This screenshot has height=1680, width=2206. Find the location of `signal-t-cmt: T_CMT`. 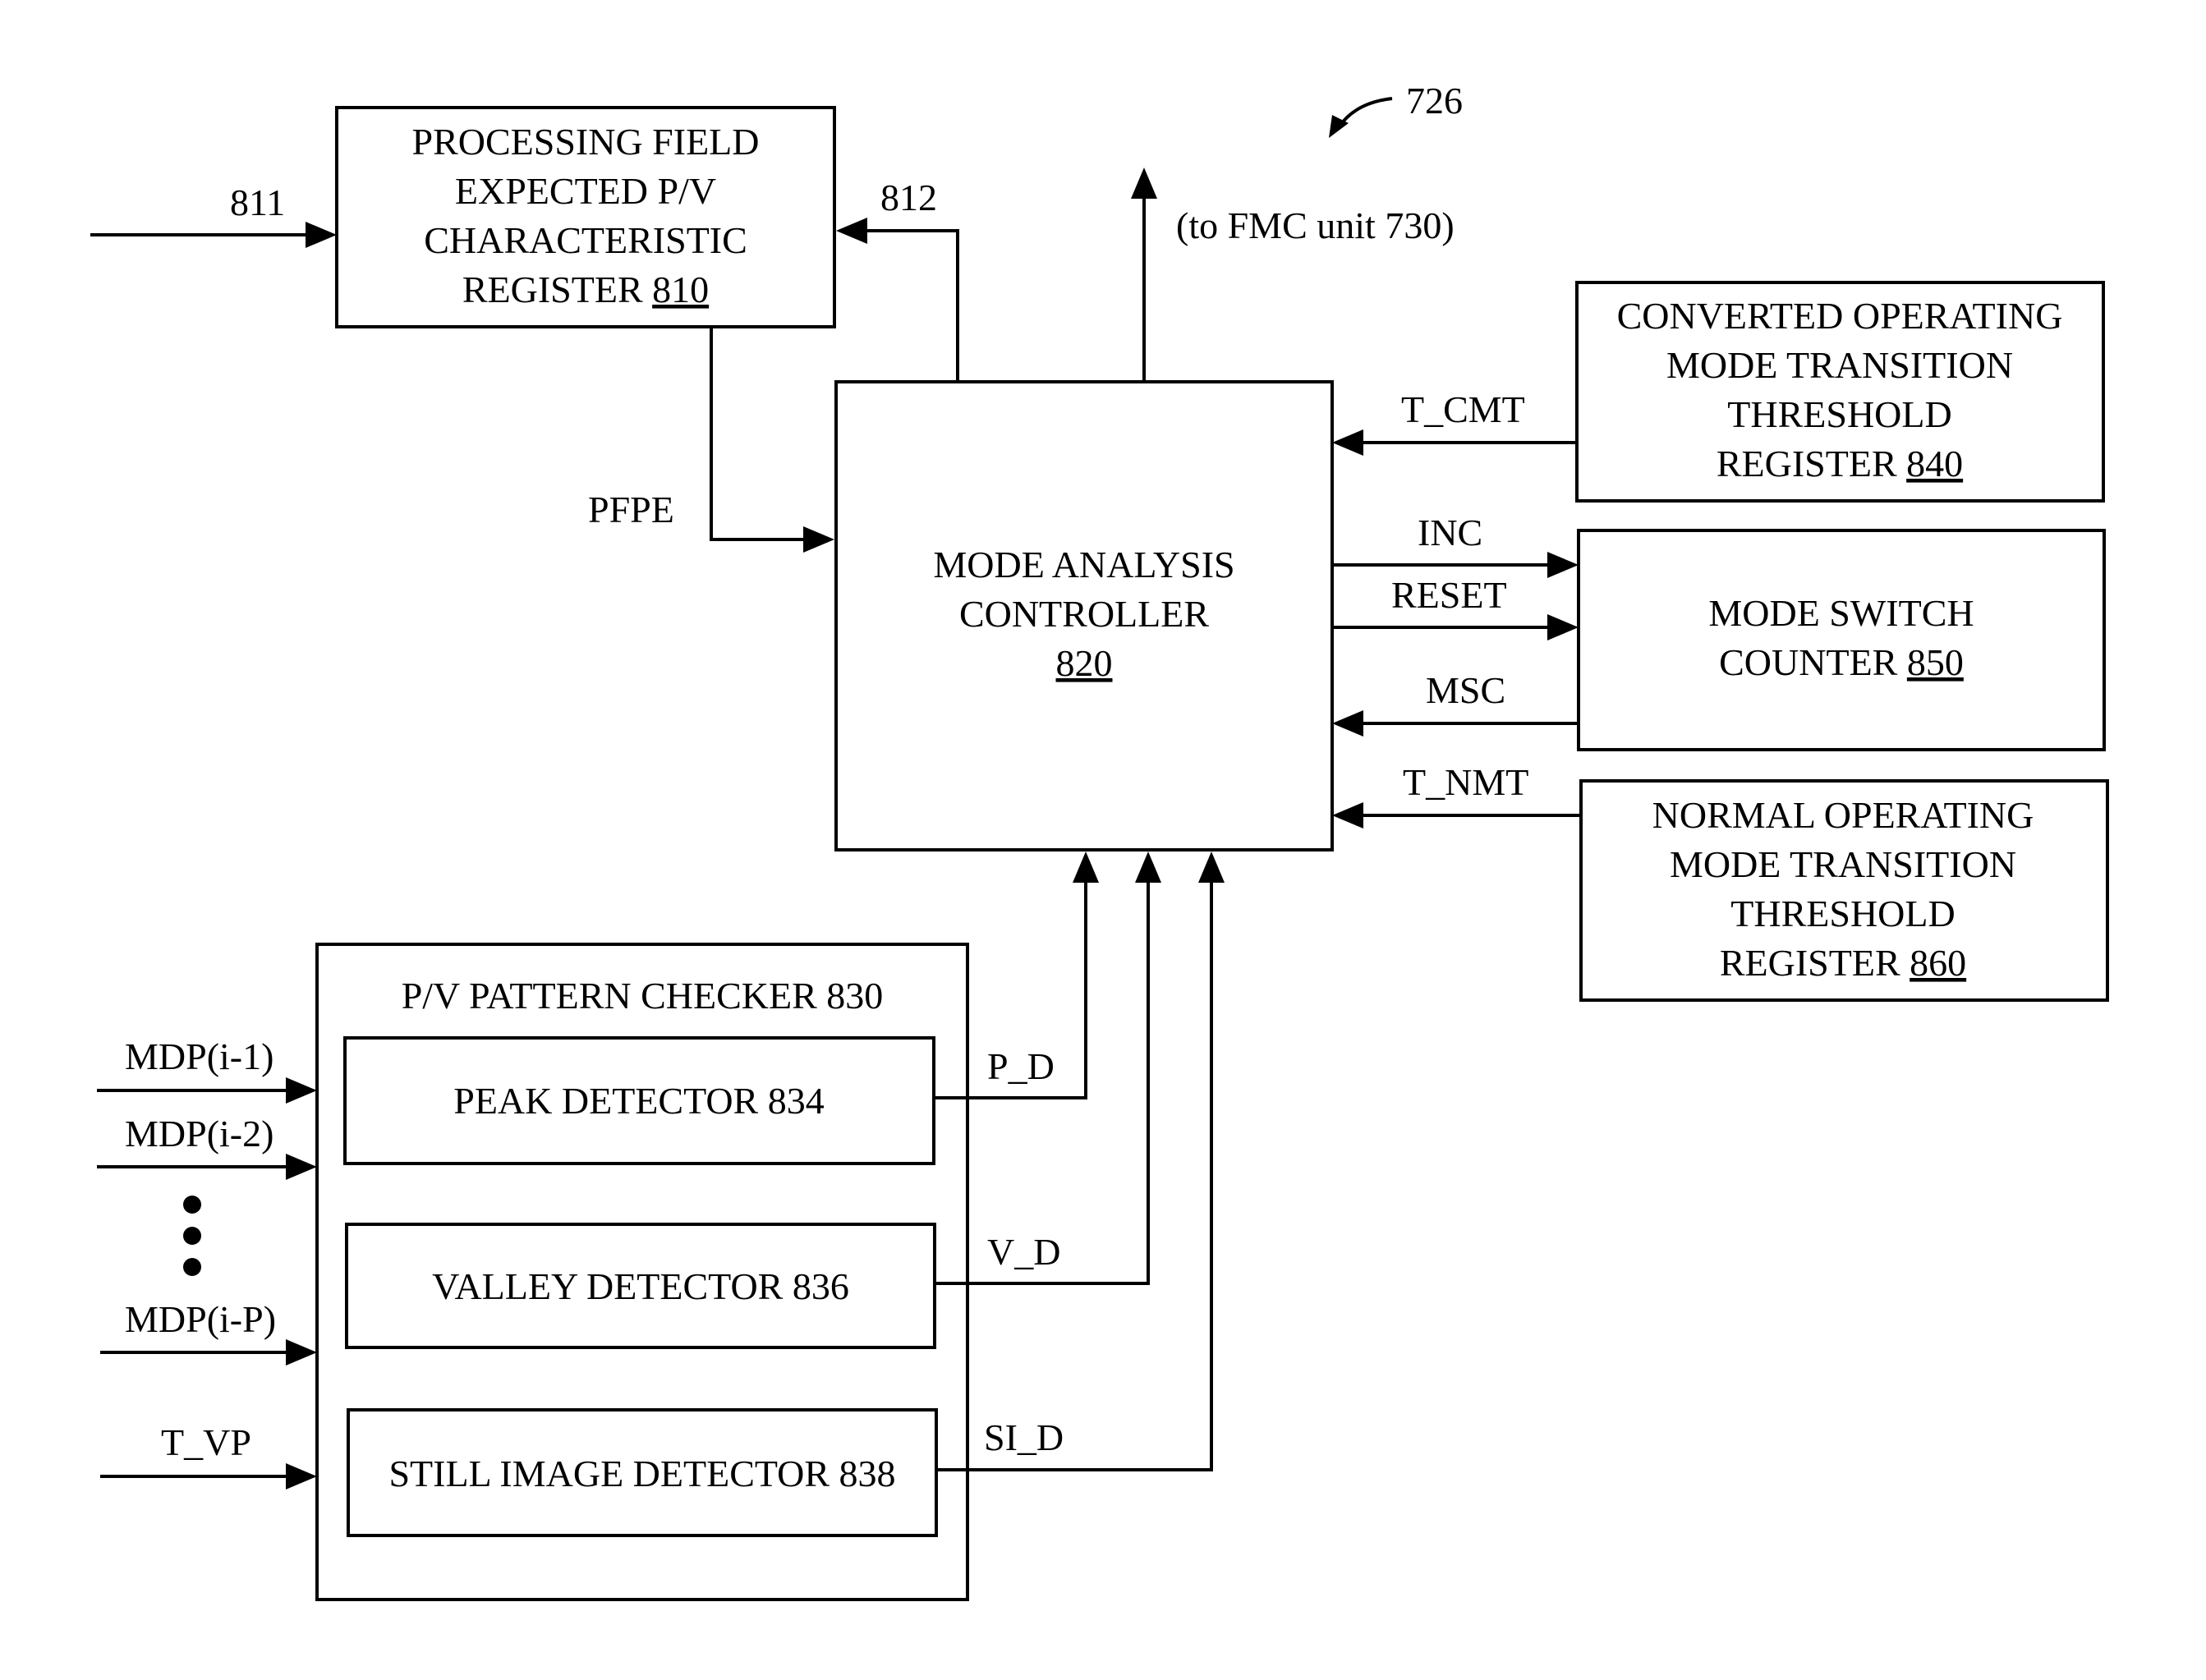

signal-t-cmt: T_CMT is located at coordinates (1455, 422).